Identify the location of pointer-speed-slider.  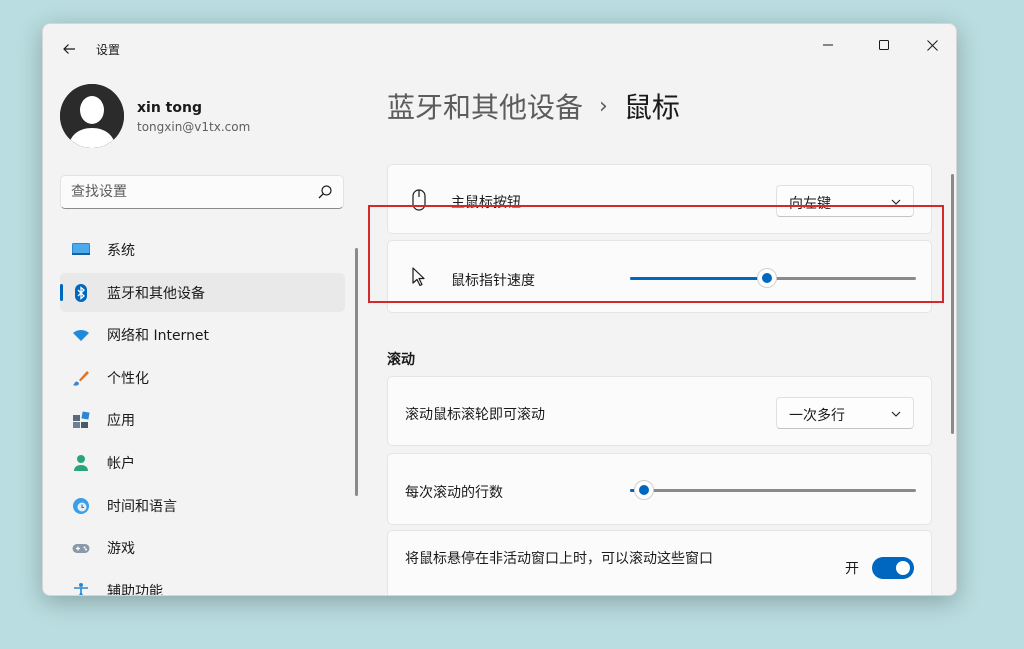
(773, 278).